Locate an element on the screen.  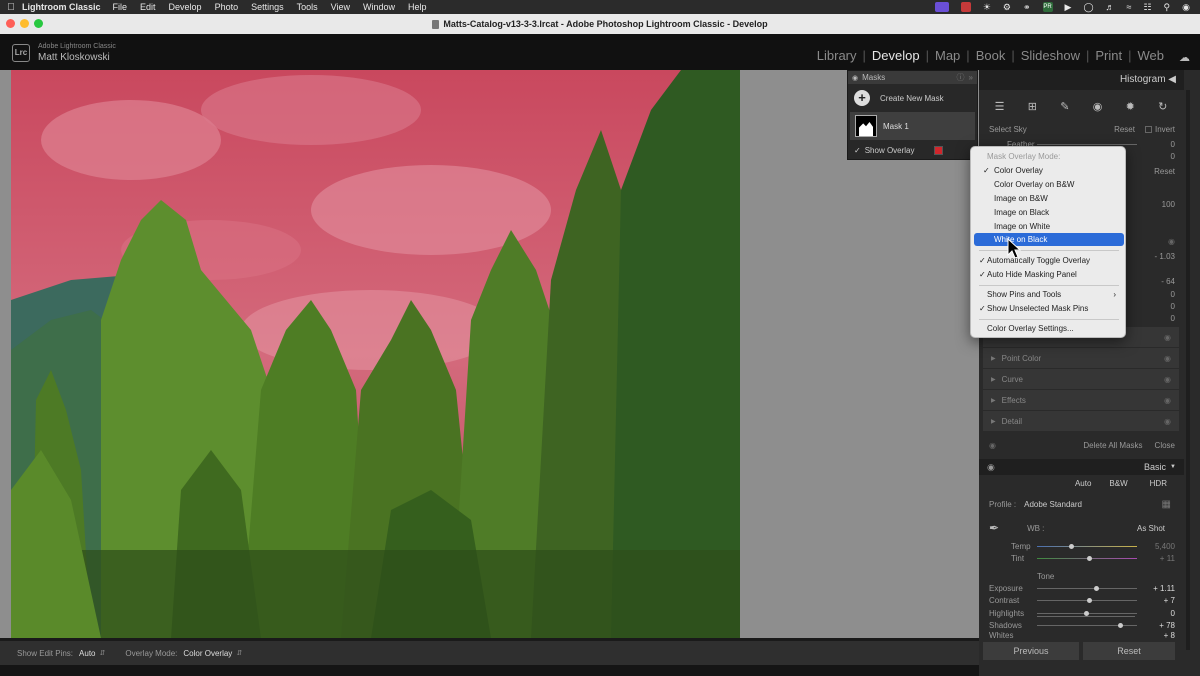
menu-photo: Photo is located at coordinates (227, 7).